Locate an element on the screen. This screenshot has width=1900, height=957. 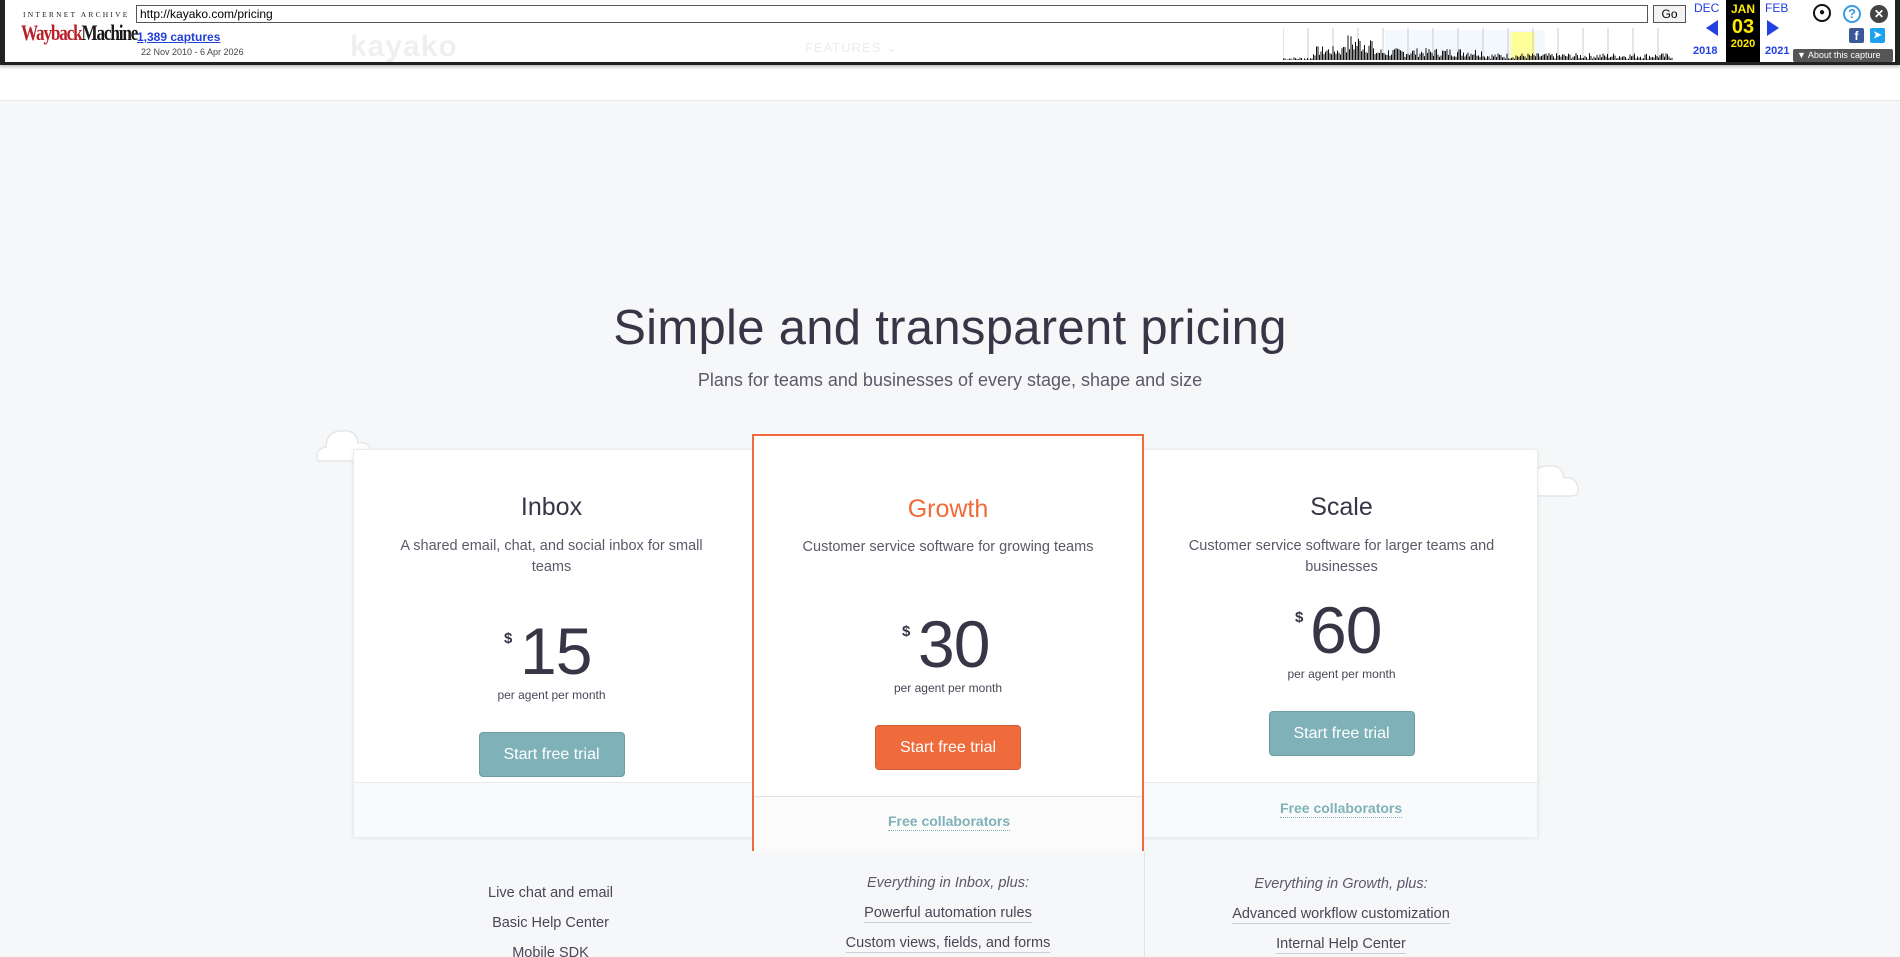
about-capture-button: ▼ About this capture is located at coordinates (1843, 55).